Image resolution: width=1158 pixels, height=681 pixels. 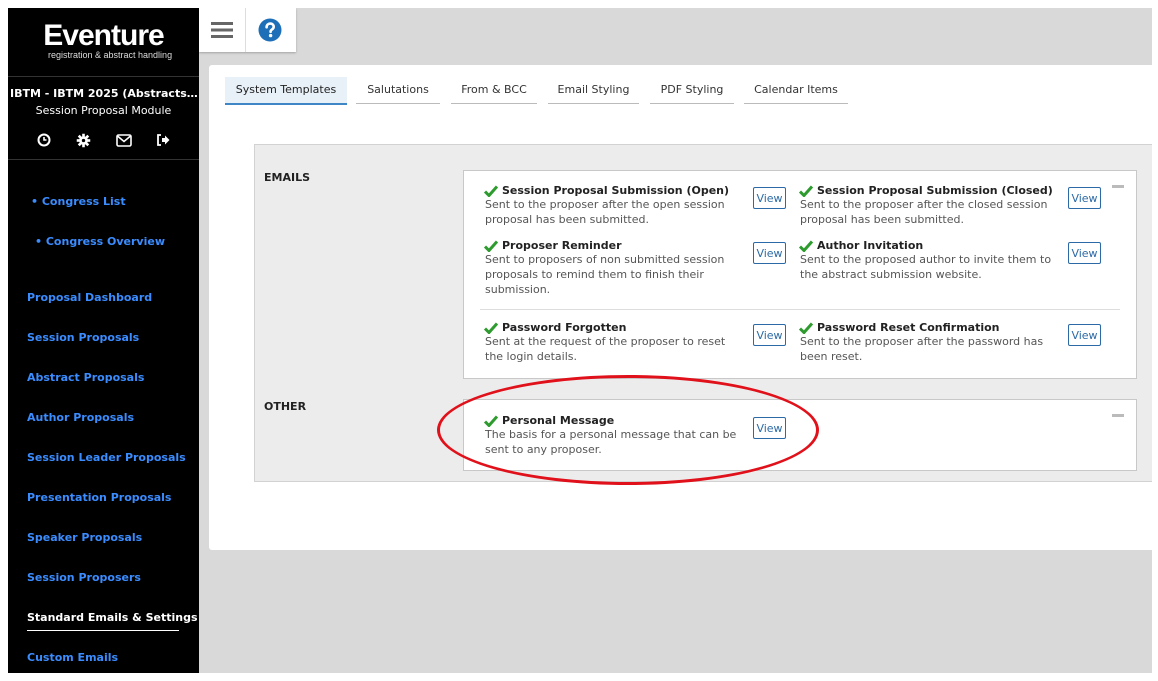 What do you see at coordinates (908, 327) in the screenshot?
I see `template-title-text: Password Reset Confirmation` at bounding box center [908, 327].